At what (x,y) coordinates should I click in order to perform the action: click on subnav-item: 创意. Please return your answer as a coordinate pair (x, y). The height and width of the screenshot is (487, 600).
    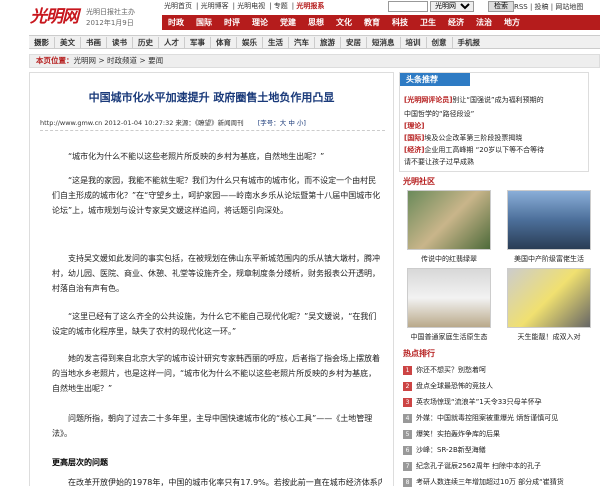
    Looking at the image, I should click on (440, 42).